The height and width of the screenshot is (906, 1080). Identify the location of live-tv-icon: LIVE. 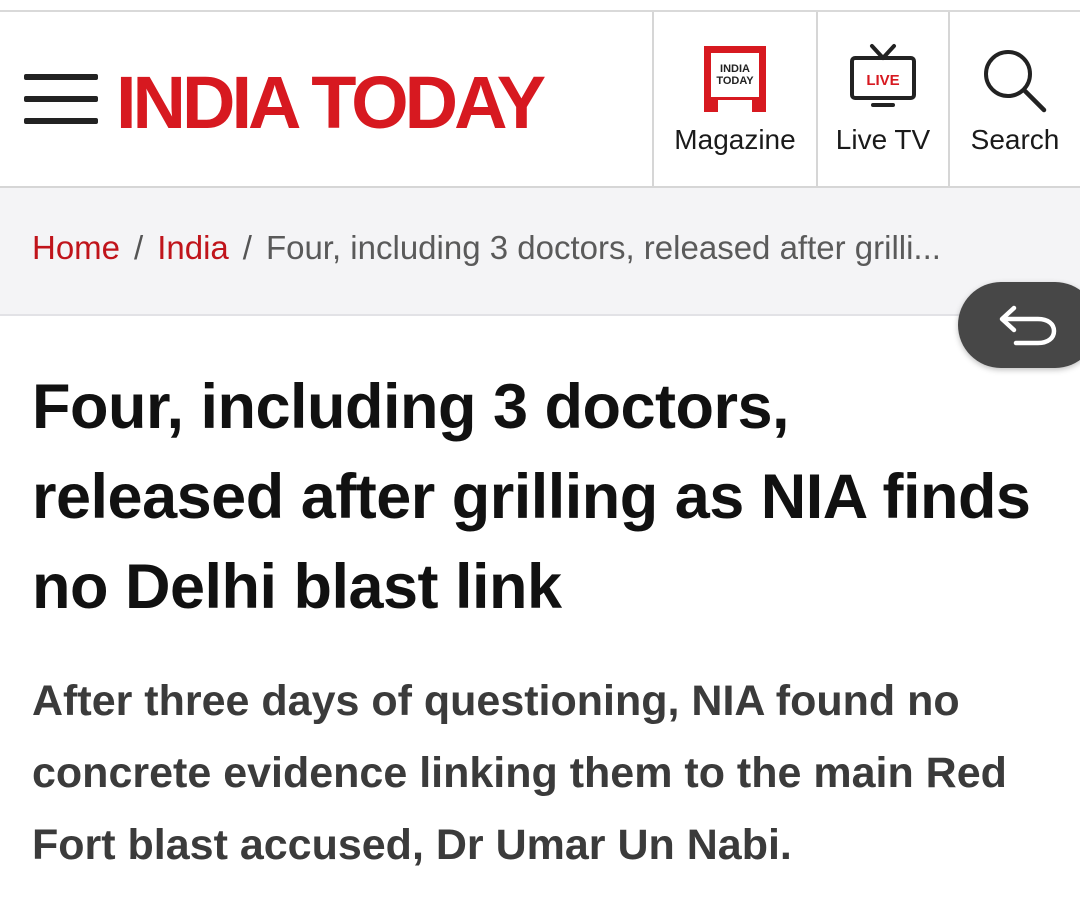
(883, 75).